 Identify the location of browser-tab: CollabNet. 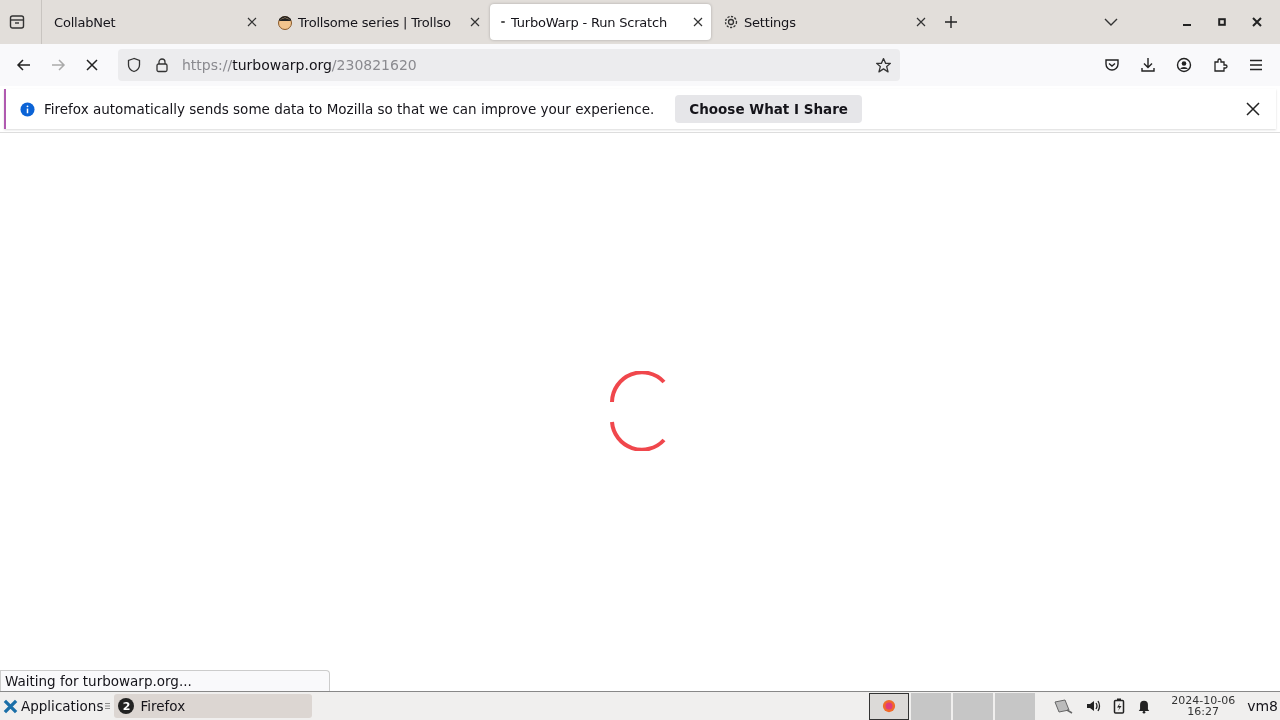
(154, 22).